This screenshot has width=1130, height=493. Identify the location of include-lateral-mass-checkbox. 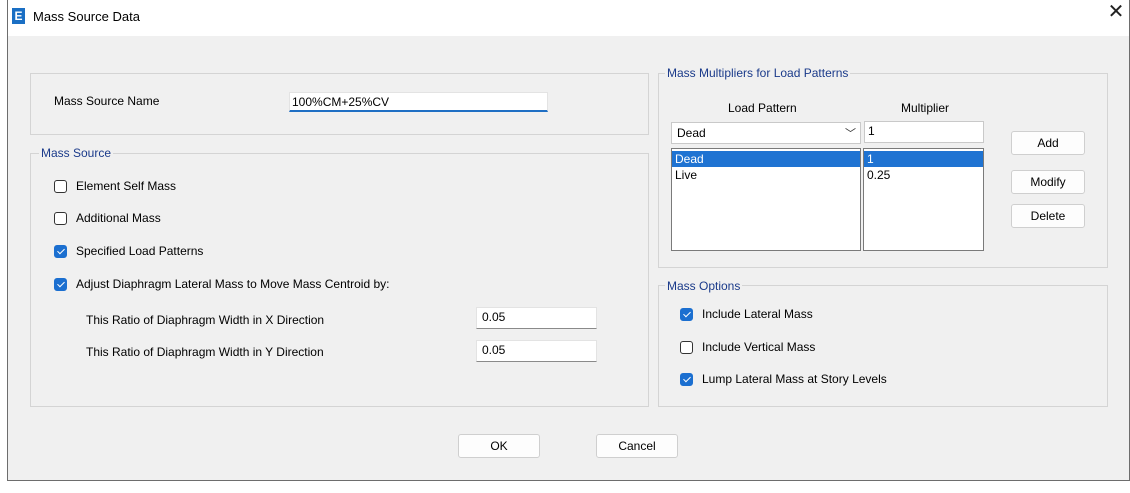
(686, 314).